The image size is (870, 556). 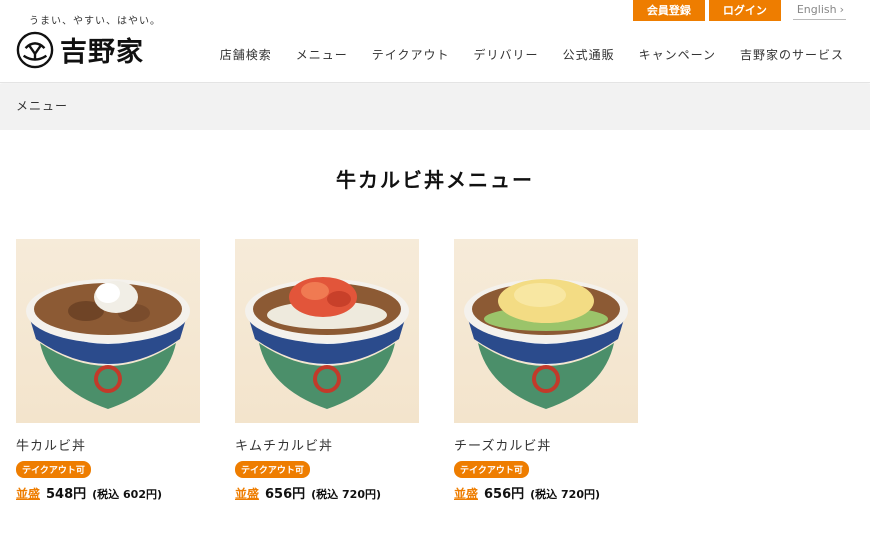 I want to click on product-card: キムチカルビ丼 テイクアウト可 並盛 656円 (税込 720円), so click(x=327, y=370).